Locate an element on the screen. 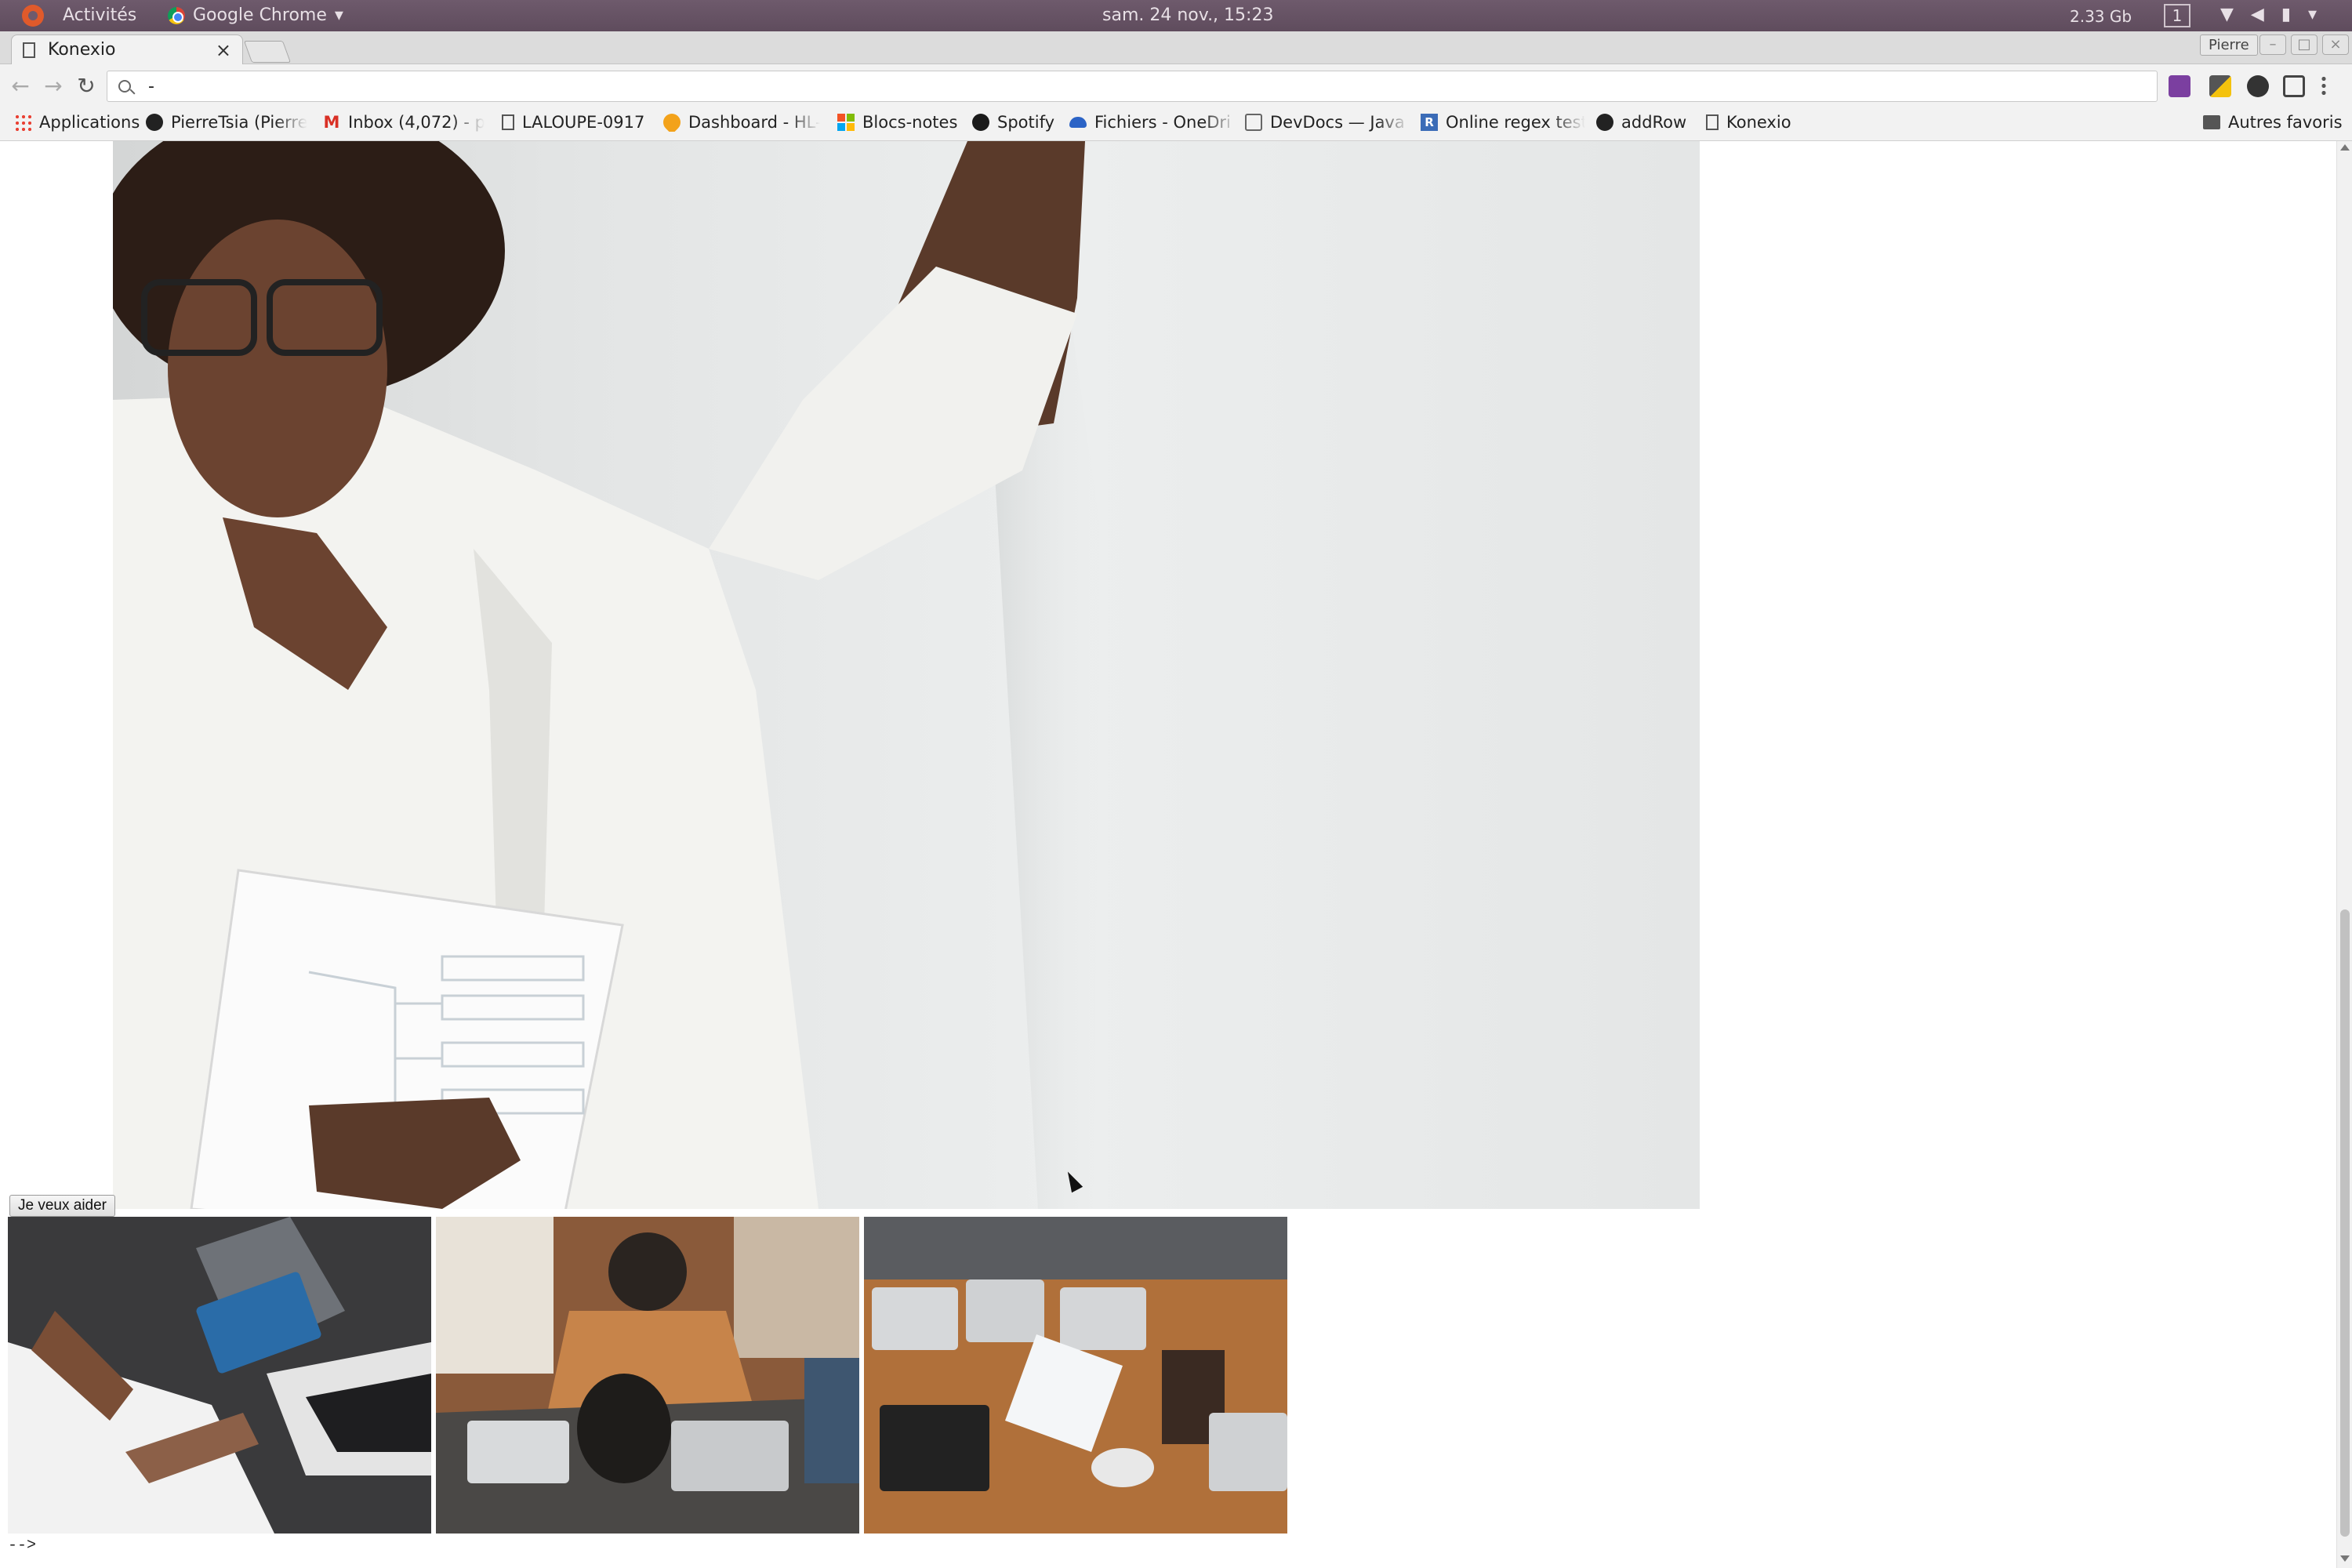 This screenshot has height=1568, width=2352. reload-icon: ↻ is located at coordinates (86, 86).